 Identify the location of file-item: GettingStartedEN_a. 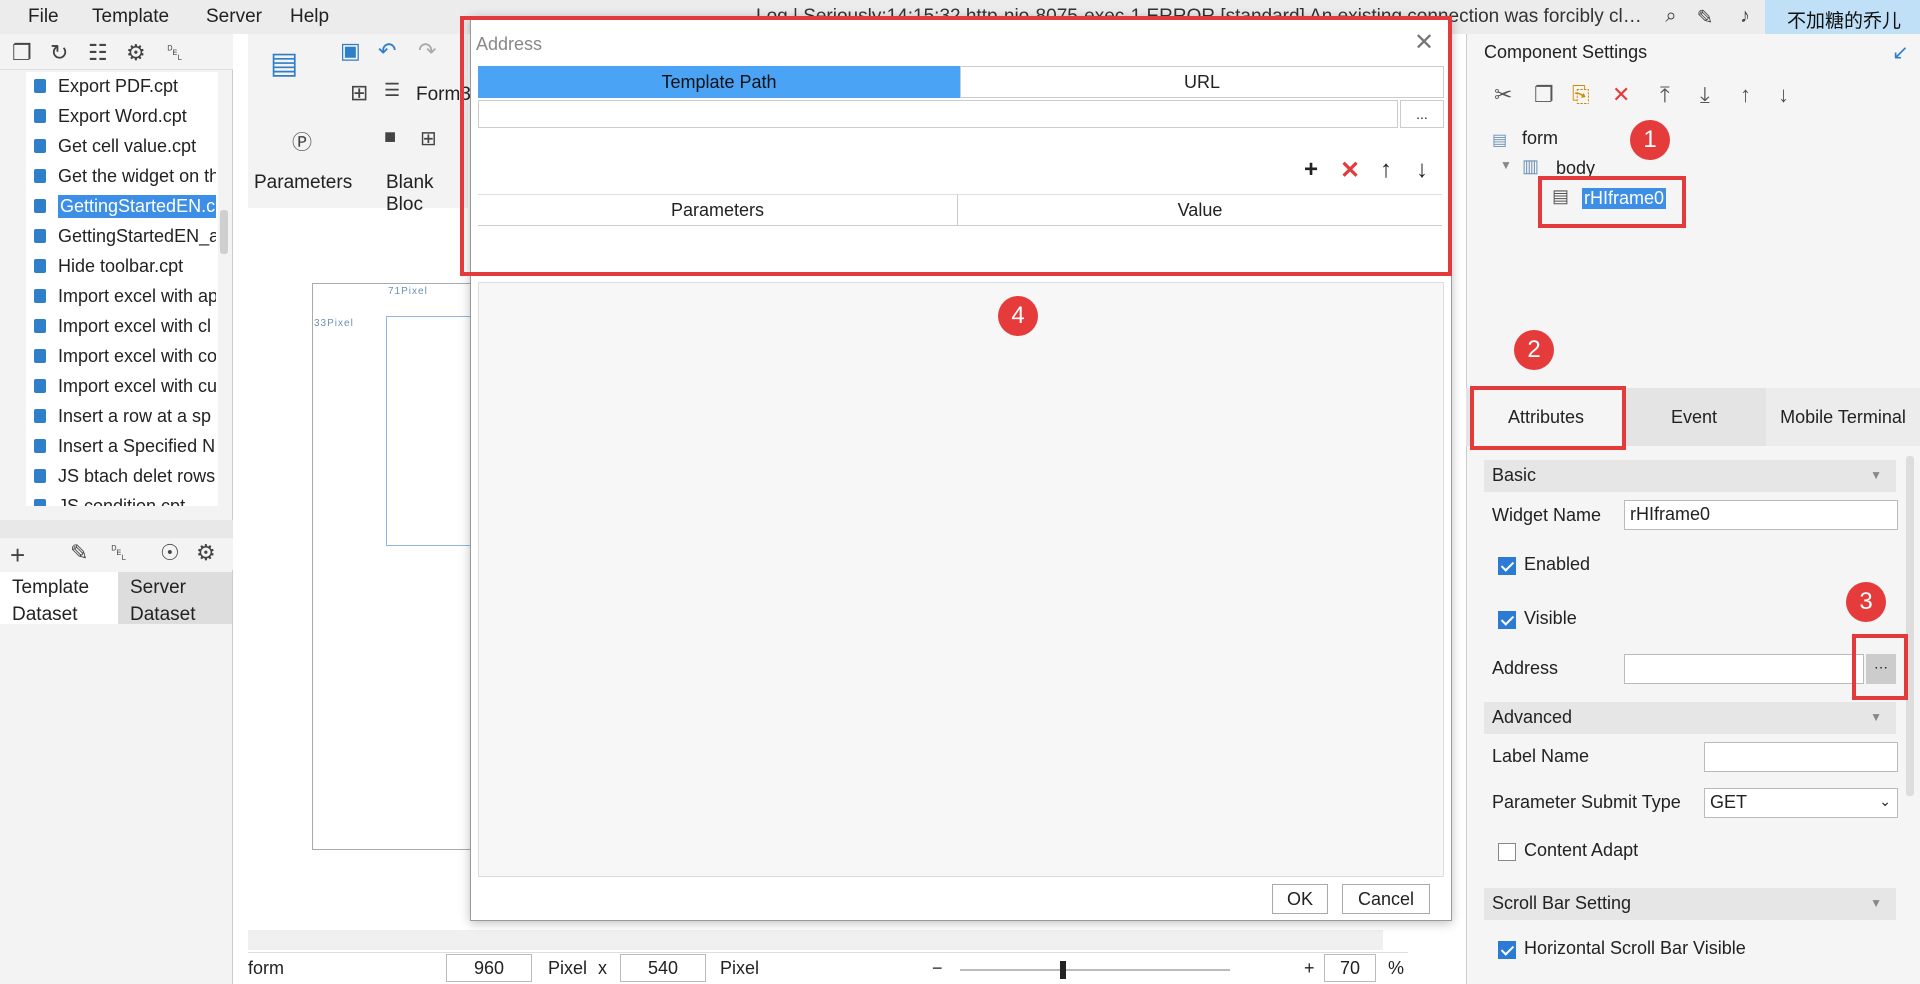
(121, 236).